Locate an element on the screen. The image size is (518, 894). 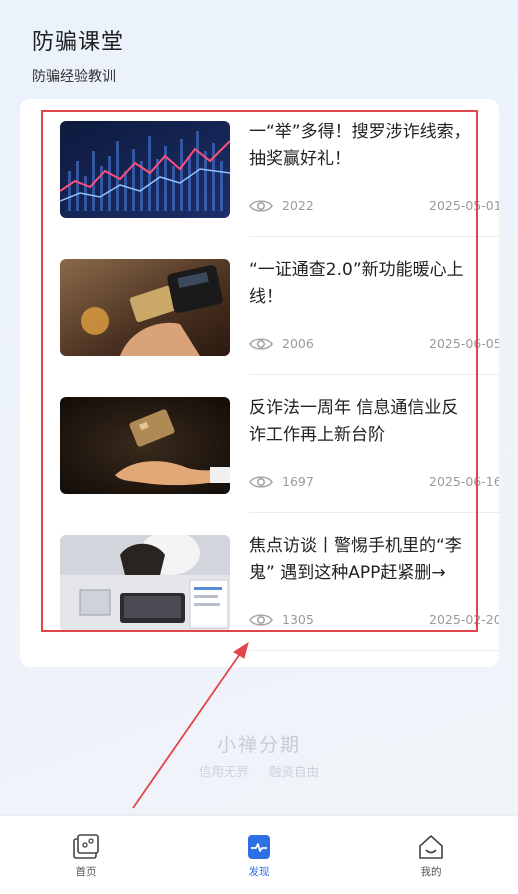
article-meta: 1305 2025-02-20 is located at coordinates (374, 620).